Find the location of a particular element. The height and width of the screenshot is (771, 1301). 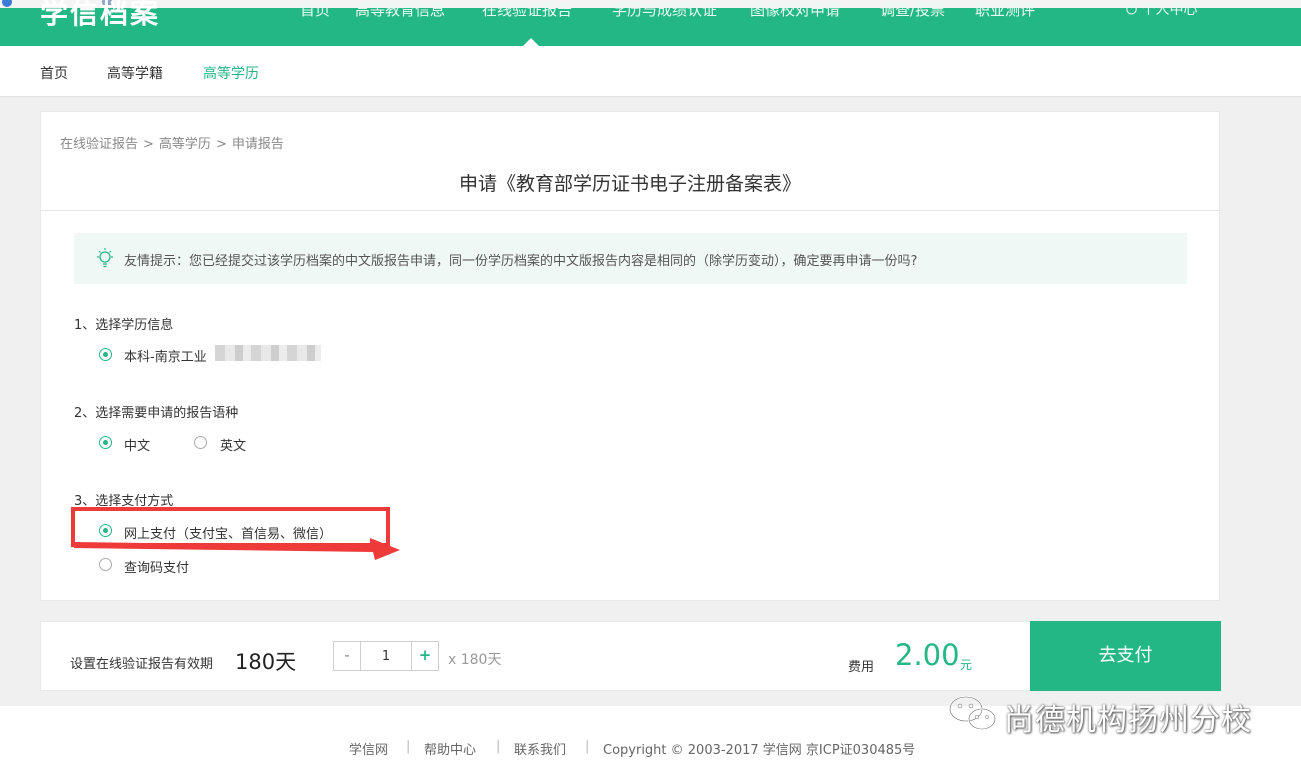

user-icon: ⏻ is located at coordinates (1134, 10).